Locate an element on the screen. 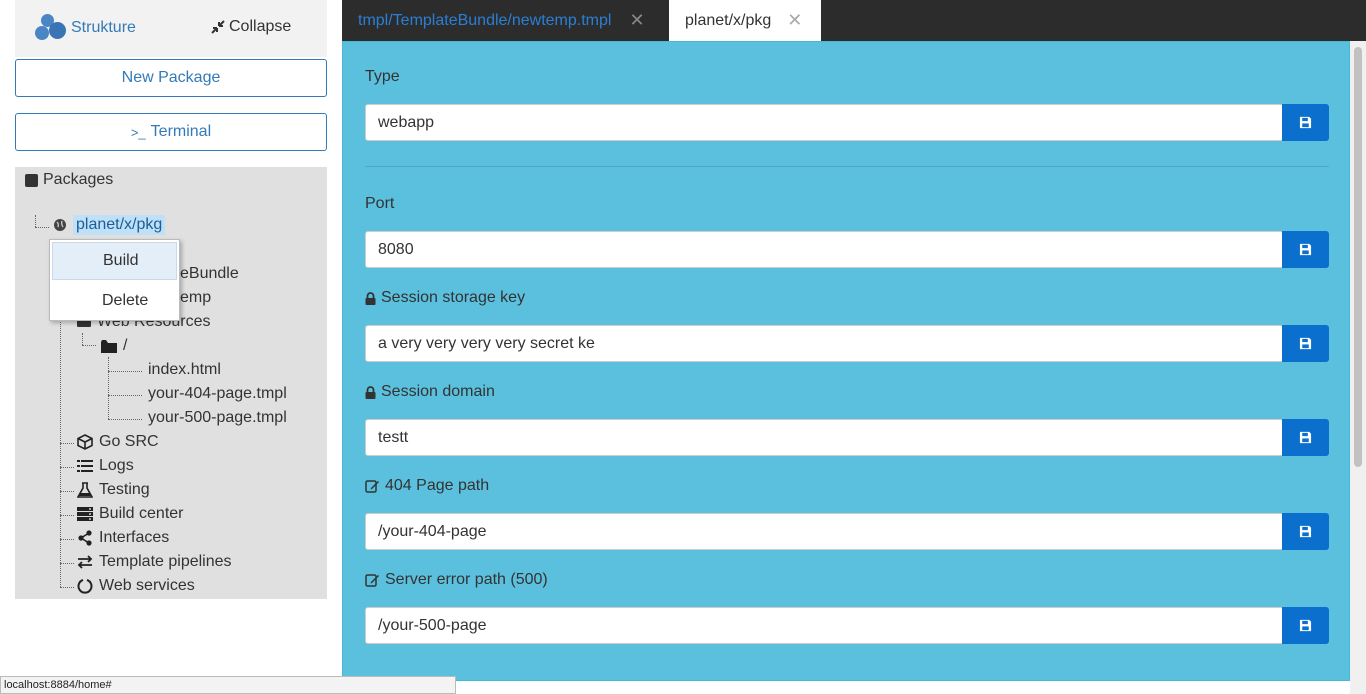 This screenshot has width=1366, height=694. root-folder-label: / is located at coordinates (125, 345).